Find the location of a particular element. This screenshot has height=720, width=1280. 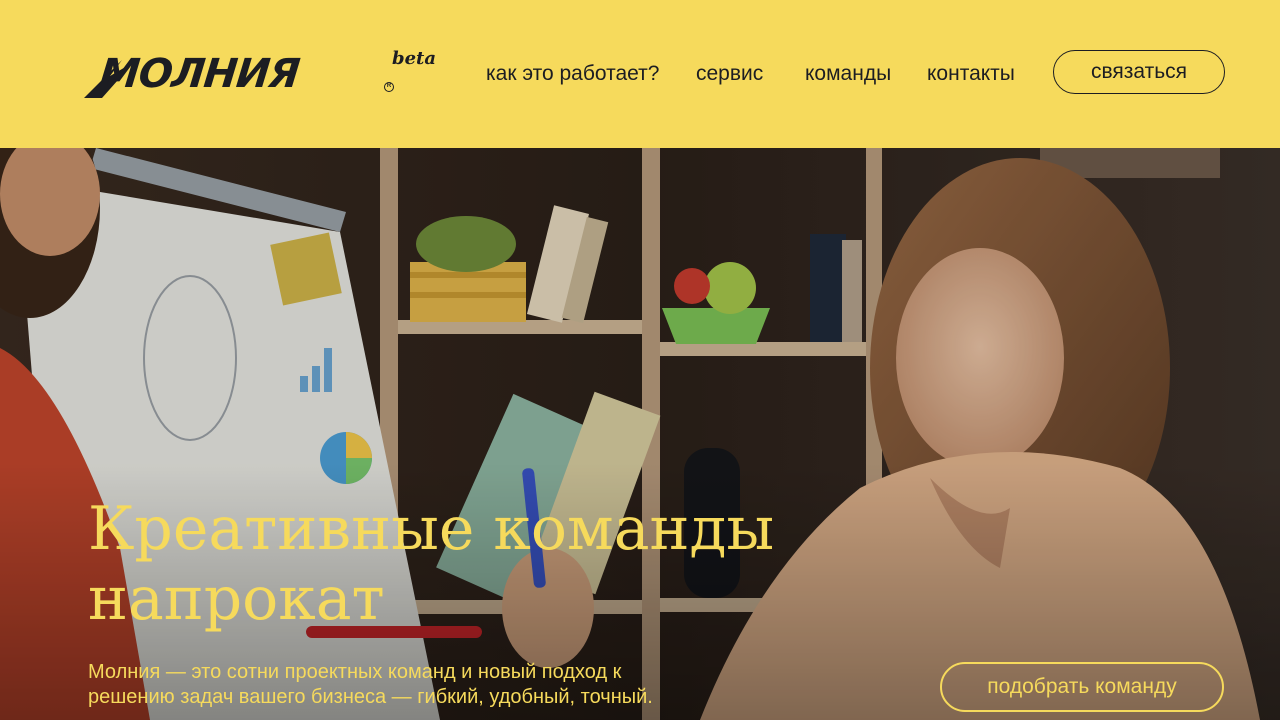

beta-badge: beta is located at coordinates (414, 58).